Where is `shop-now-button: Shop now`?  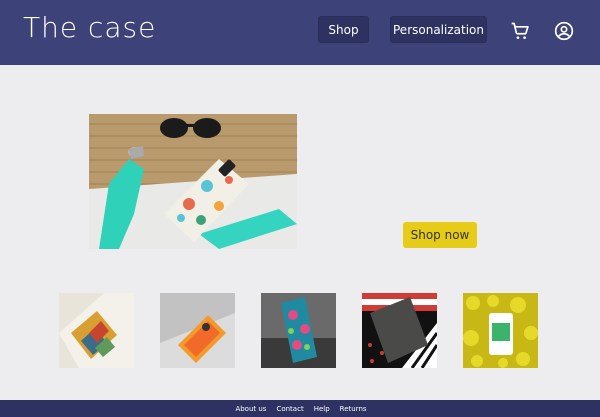 shop-now-button: Shop now is located at coordinates (440, 235).